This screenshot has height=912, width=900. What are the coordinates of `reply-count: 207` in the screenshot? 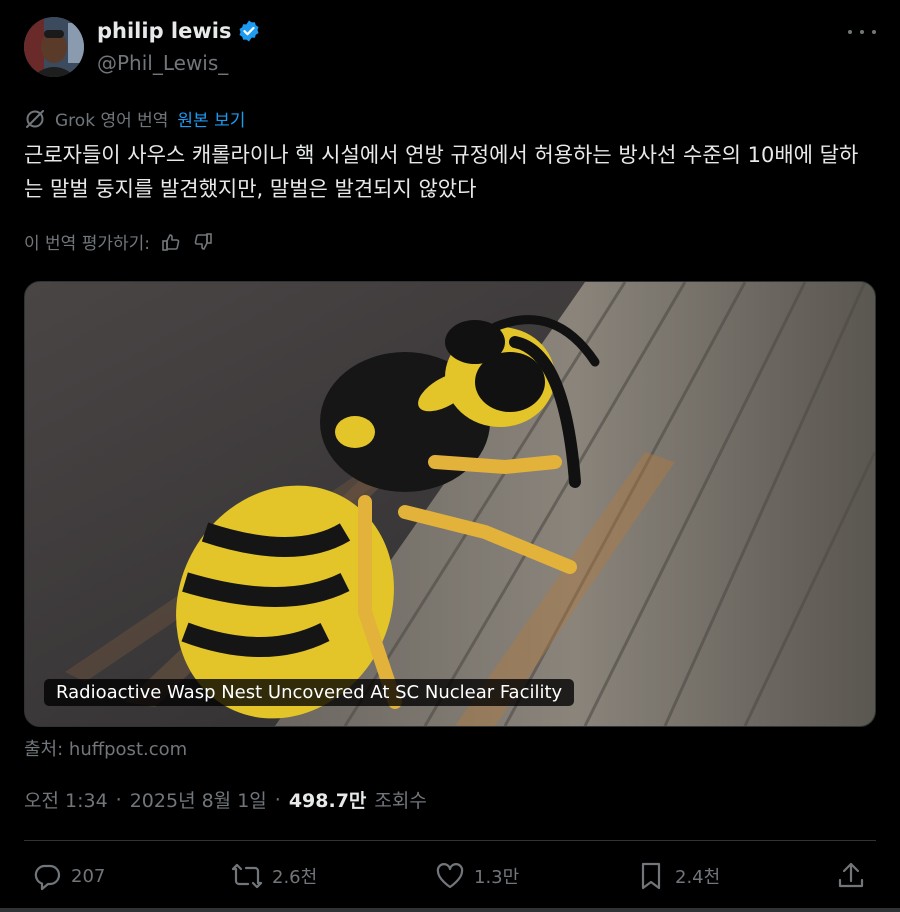 It's located at (88, 876).